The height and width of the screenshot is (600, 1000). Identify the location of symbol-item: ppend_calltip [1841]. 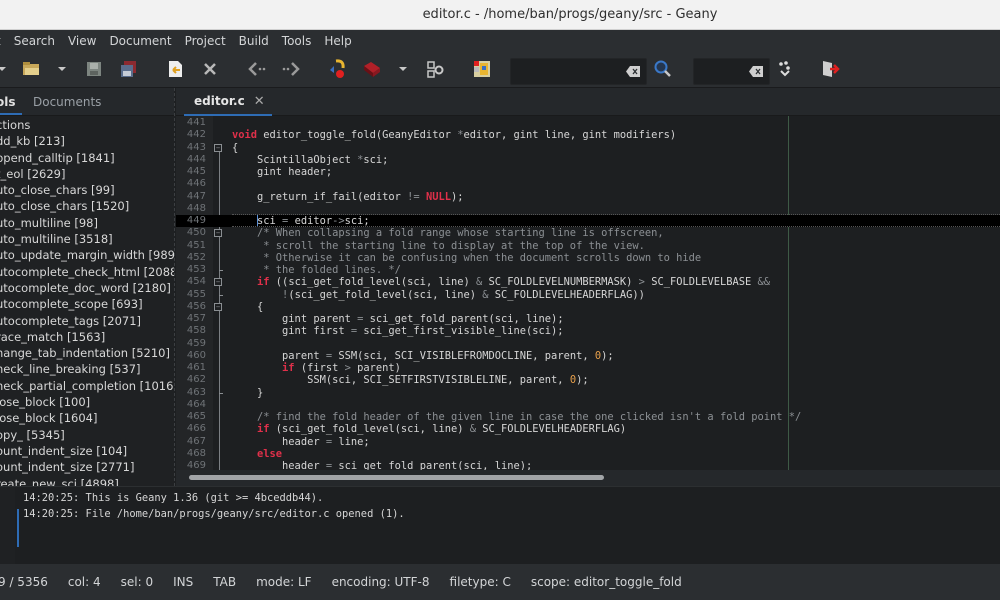
(87, 158).